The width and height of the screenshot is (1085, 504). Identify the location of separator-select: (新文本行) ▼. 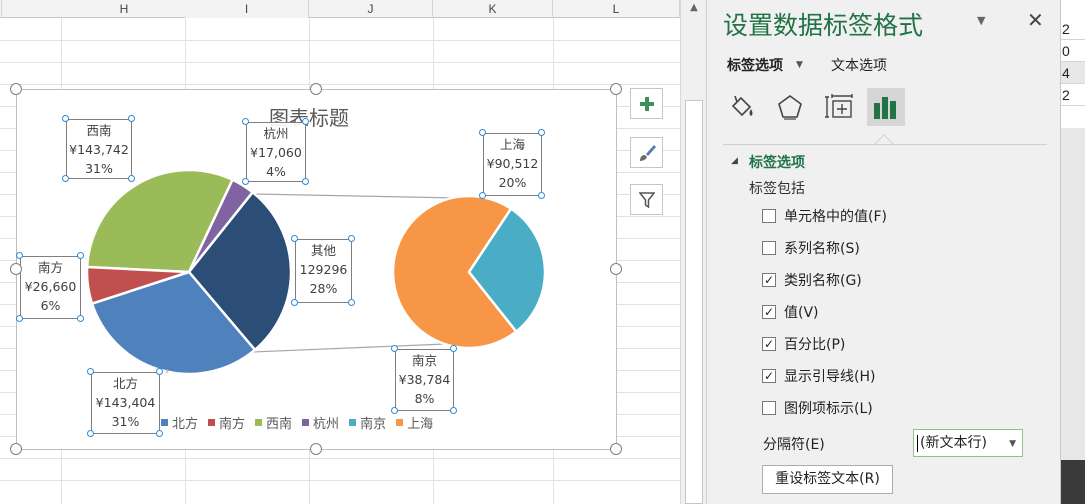
(968, 443).